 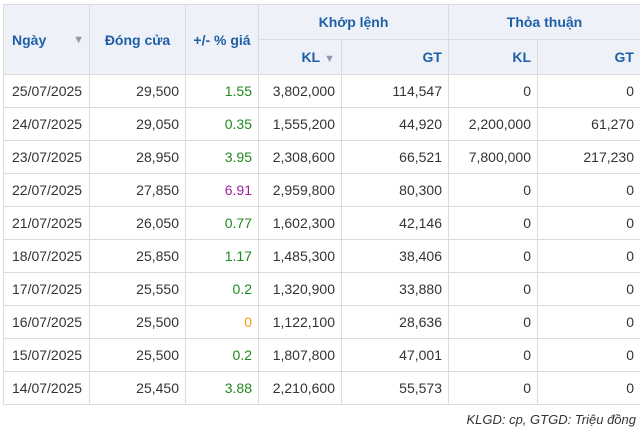 I want to click on cell-matched-value: 44,920, so click(x=395, y=124).